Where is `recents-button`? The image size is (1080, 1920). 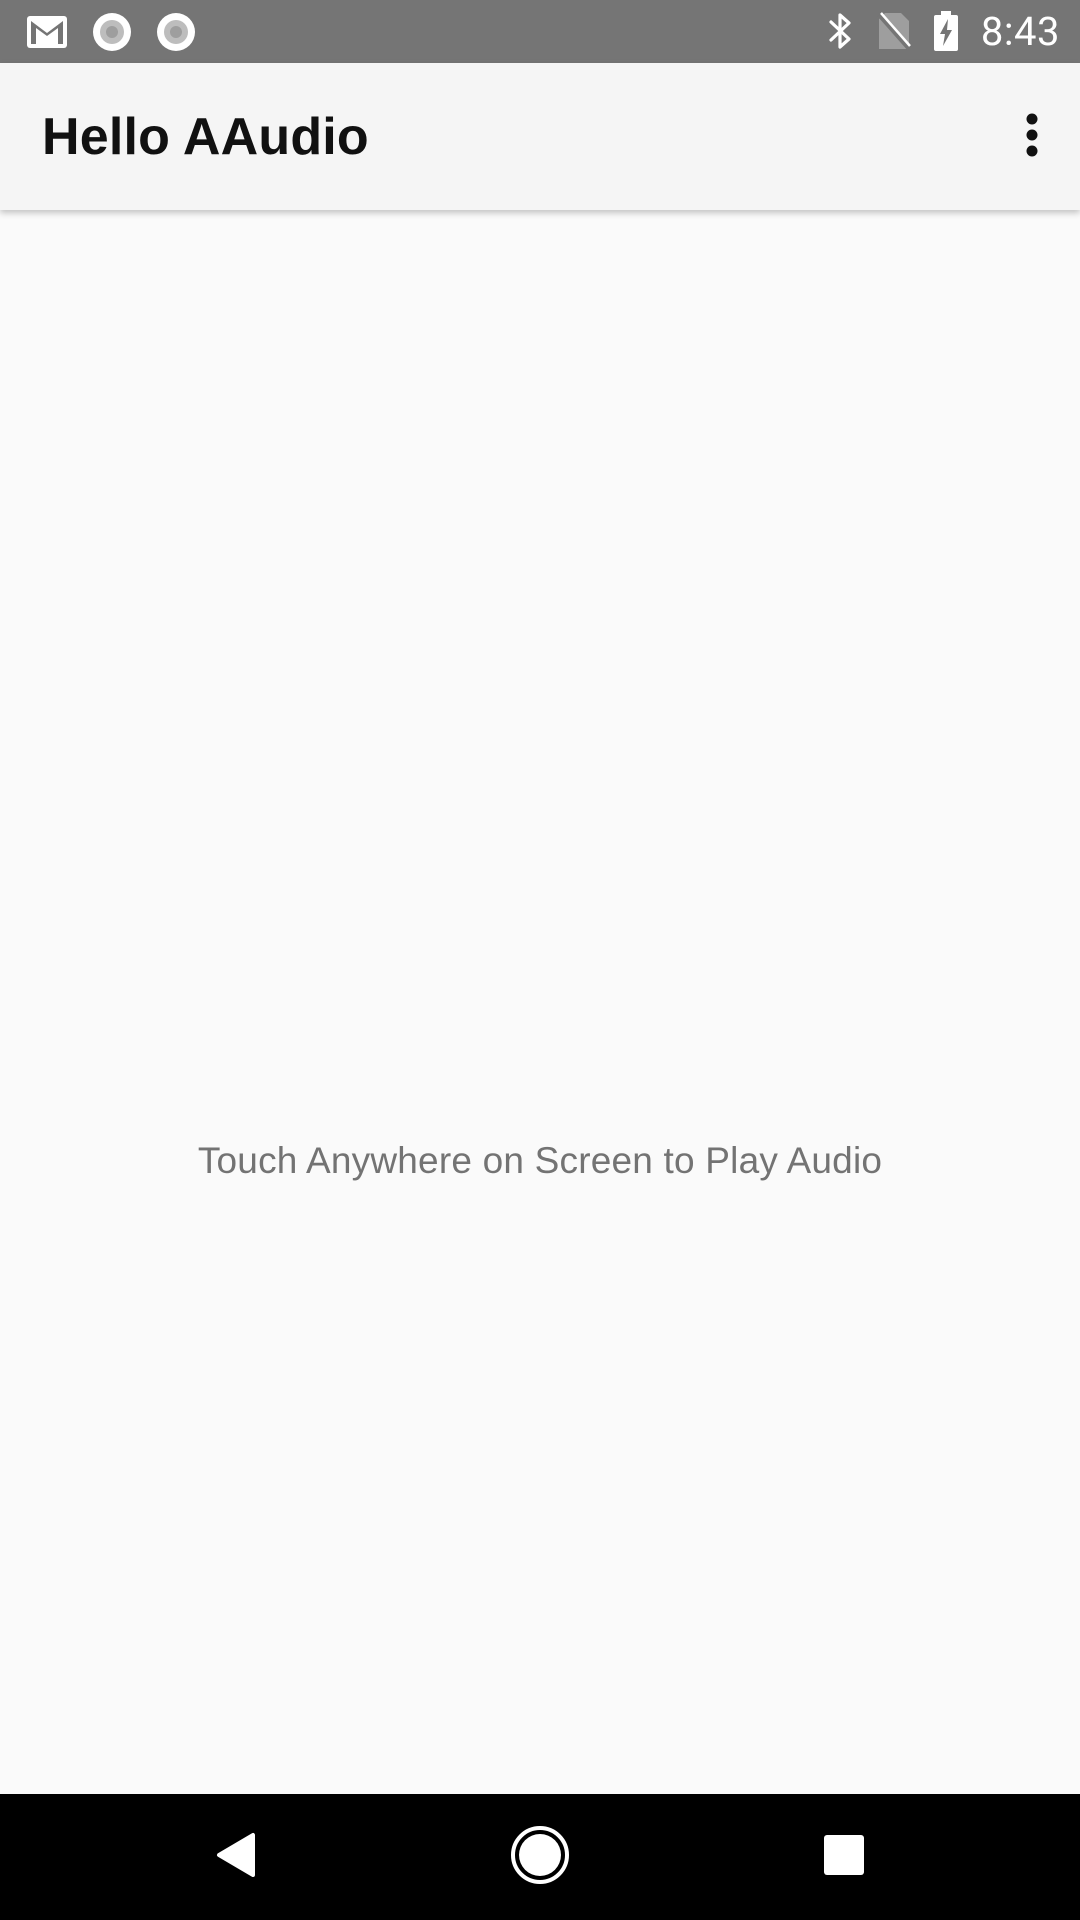 recents-button is located at coordinates (844, 1857).